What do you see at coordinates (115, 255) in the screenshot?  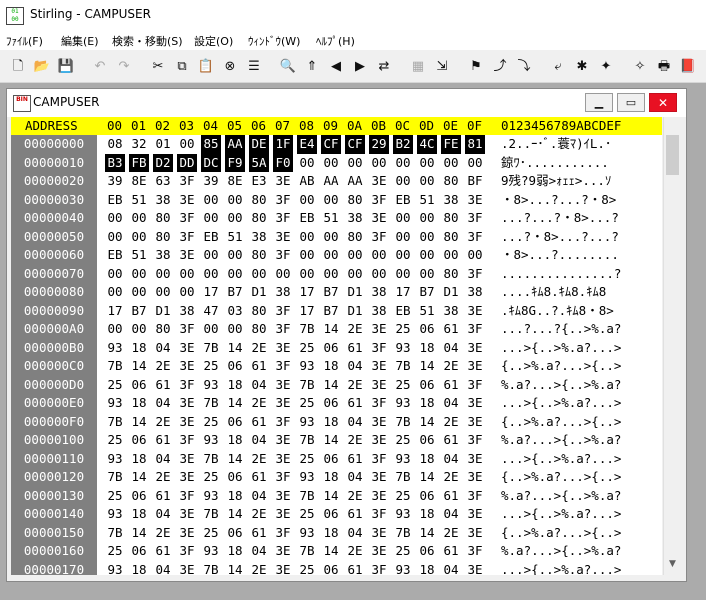 I see `hex-byte: EB` at bounding box center [115, 255].